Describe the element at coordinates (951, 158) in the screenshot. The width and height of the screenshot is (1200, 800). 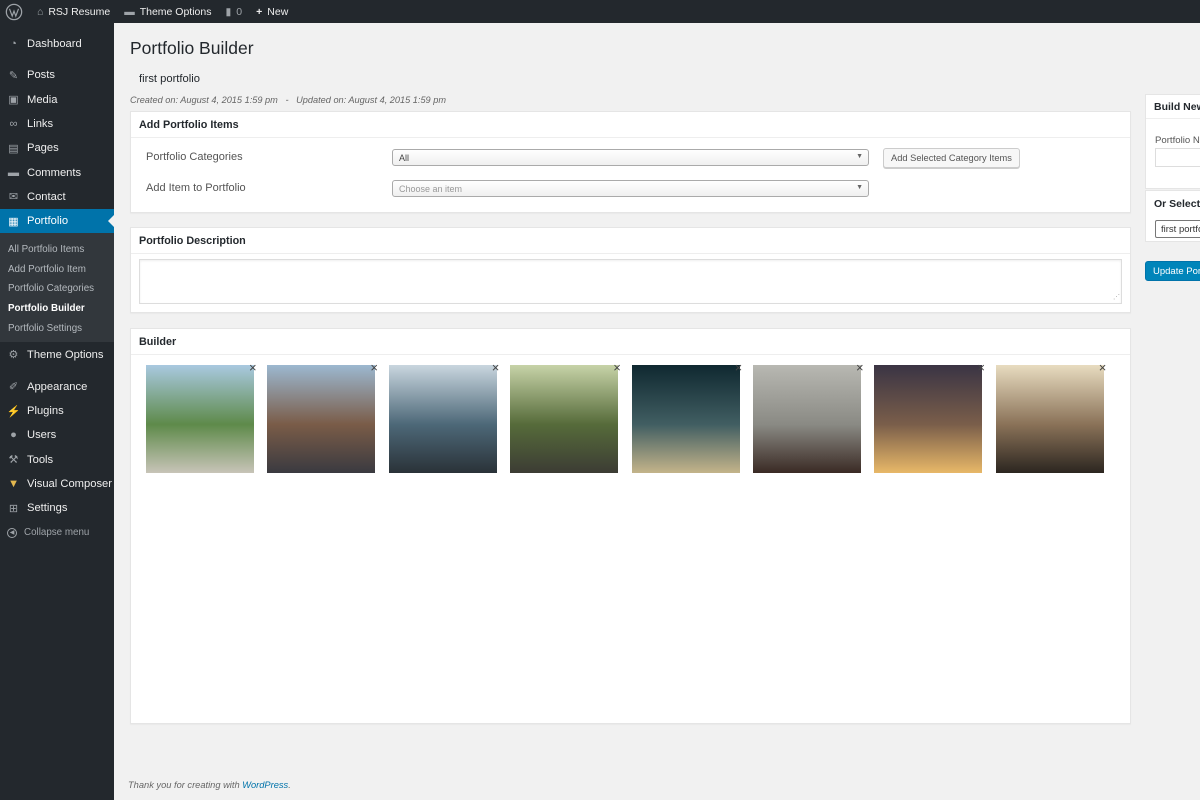
I see `add-selected-category-items-button: Add Selected Category Items` at that location.